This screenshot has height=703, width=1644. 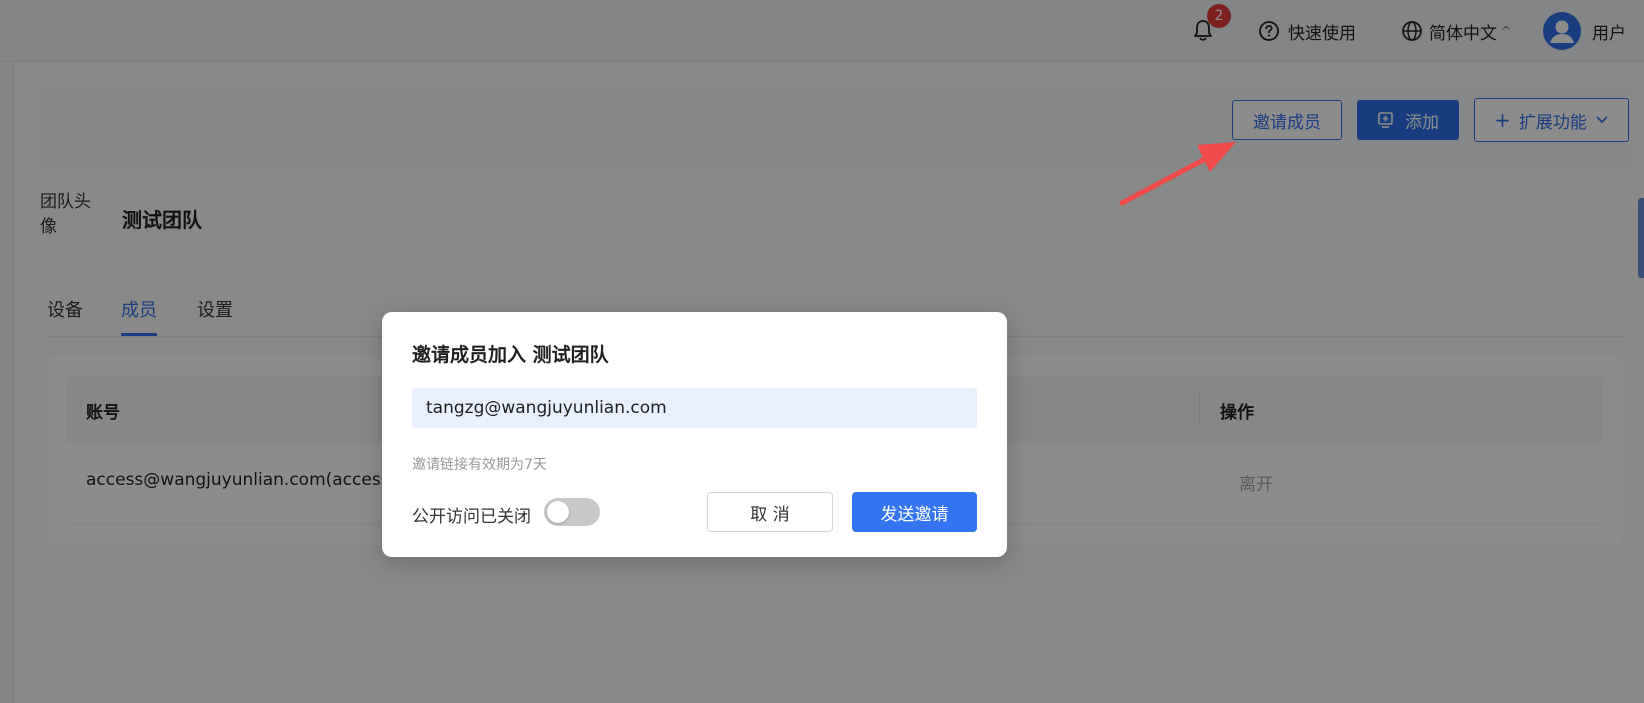 I want to click on public-access-label: 公开访问已关闭, so click(x=471, y=517).